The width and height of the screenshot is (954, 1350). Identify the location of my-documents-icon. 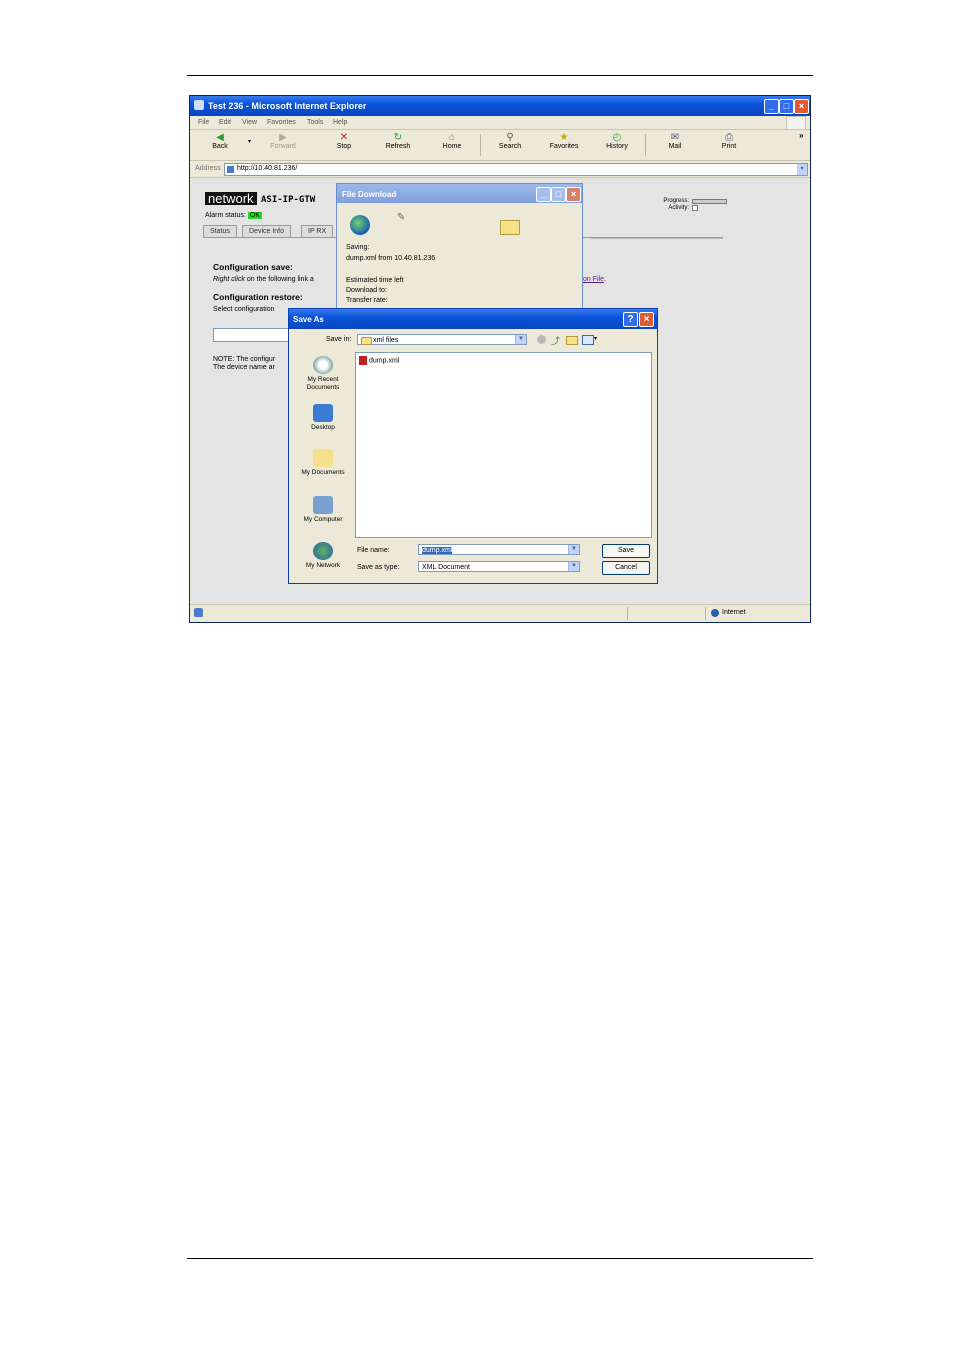
(323, 458).